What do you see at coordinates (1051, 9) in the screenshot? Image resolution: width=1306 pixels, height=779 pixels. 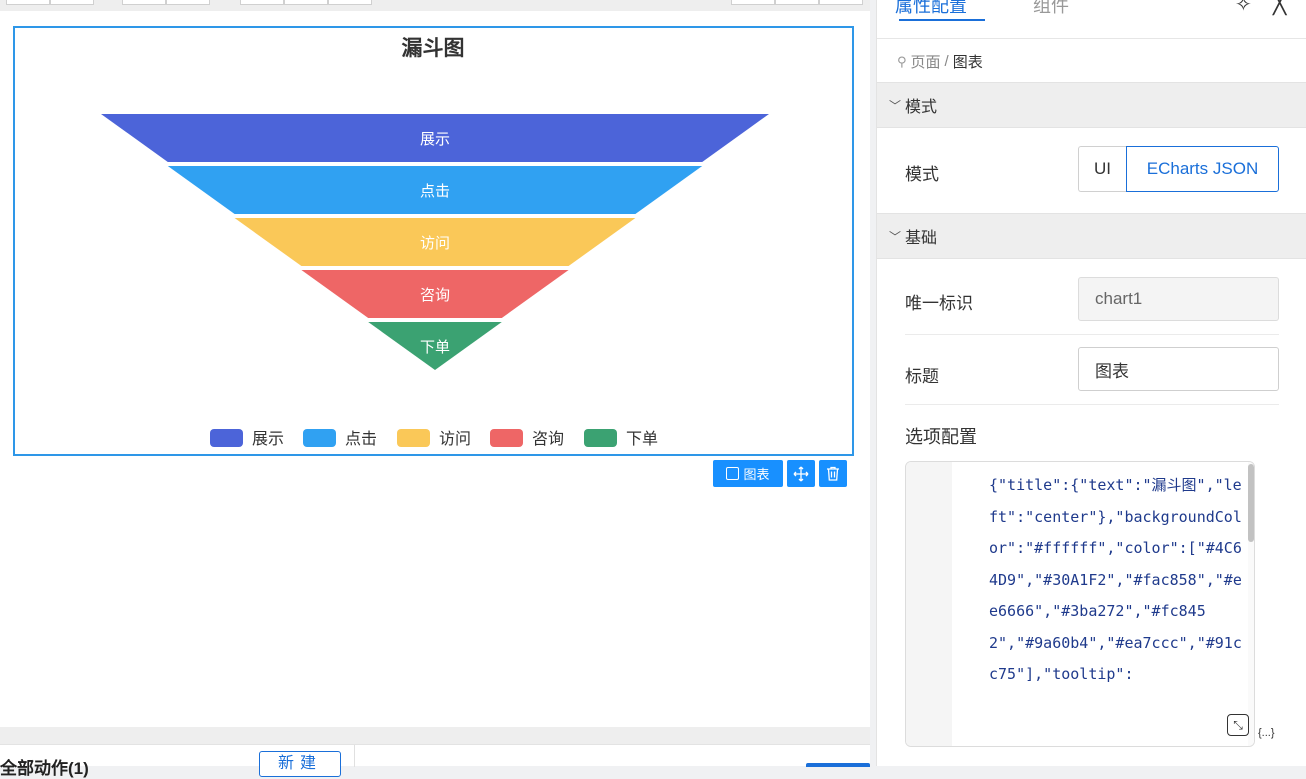 I see `tab-components: 组件` at bounding box center [1051, 9].